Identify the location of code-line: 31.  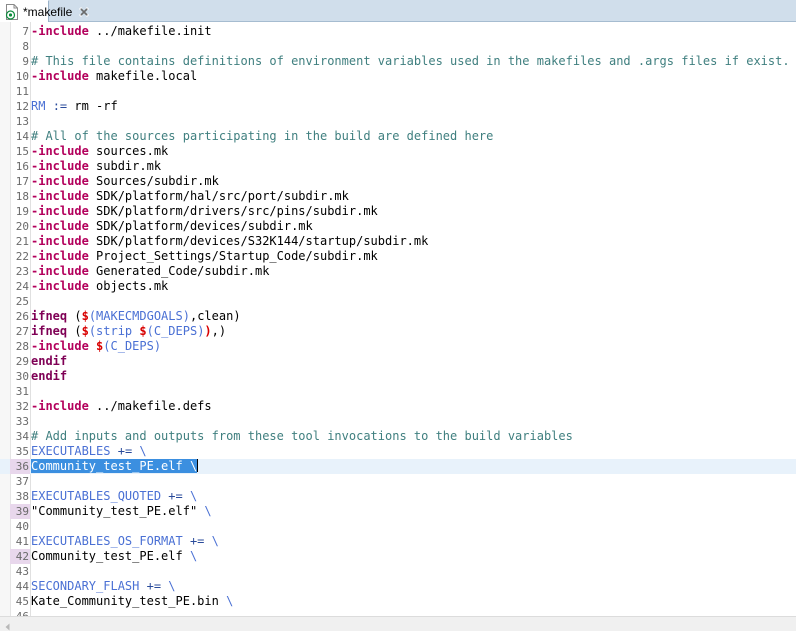
(398, 391).